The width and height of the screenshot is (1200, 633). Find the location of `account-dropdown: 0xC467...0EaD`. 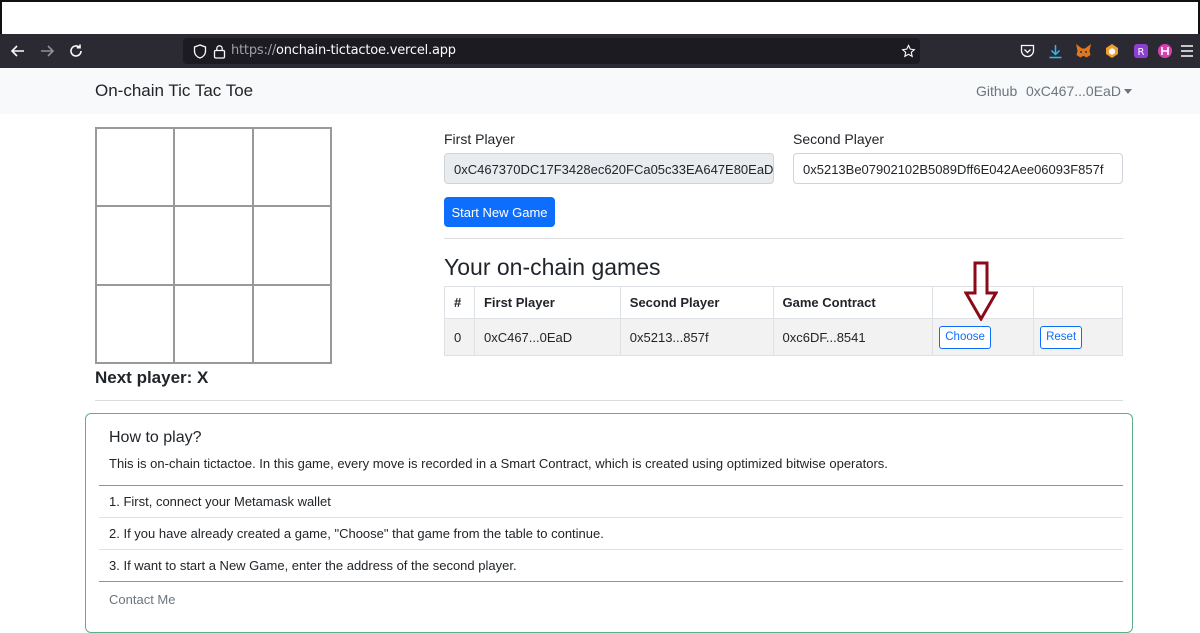

account-dropdown: 0xC467...0EaD is located at coordinates (1079, 91).